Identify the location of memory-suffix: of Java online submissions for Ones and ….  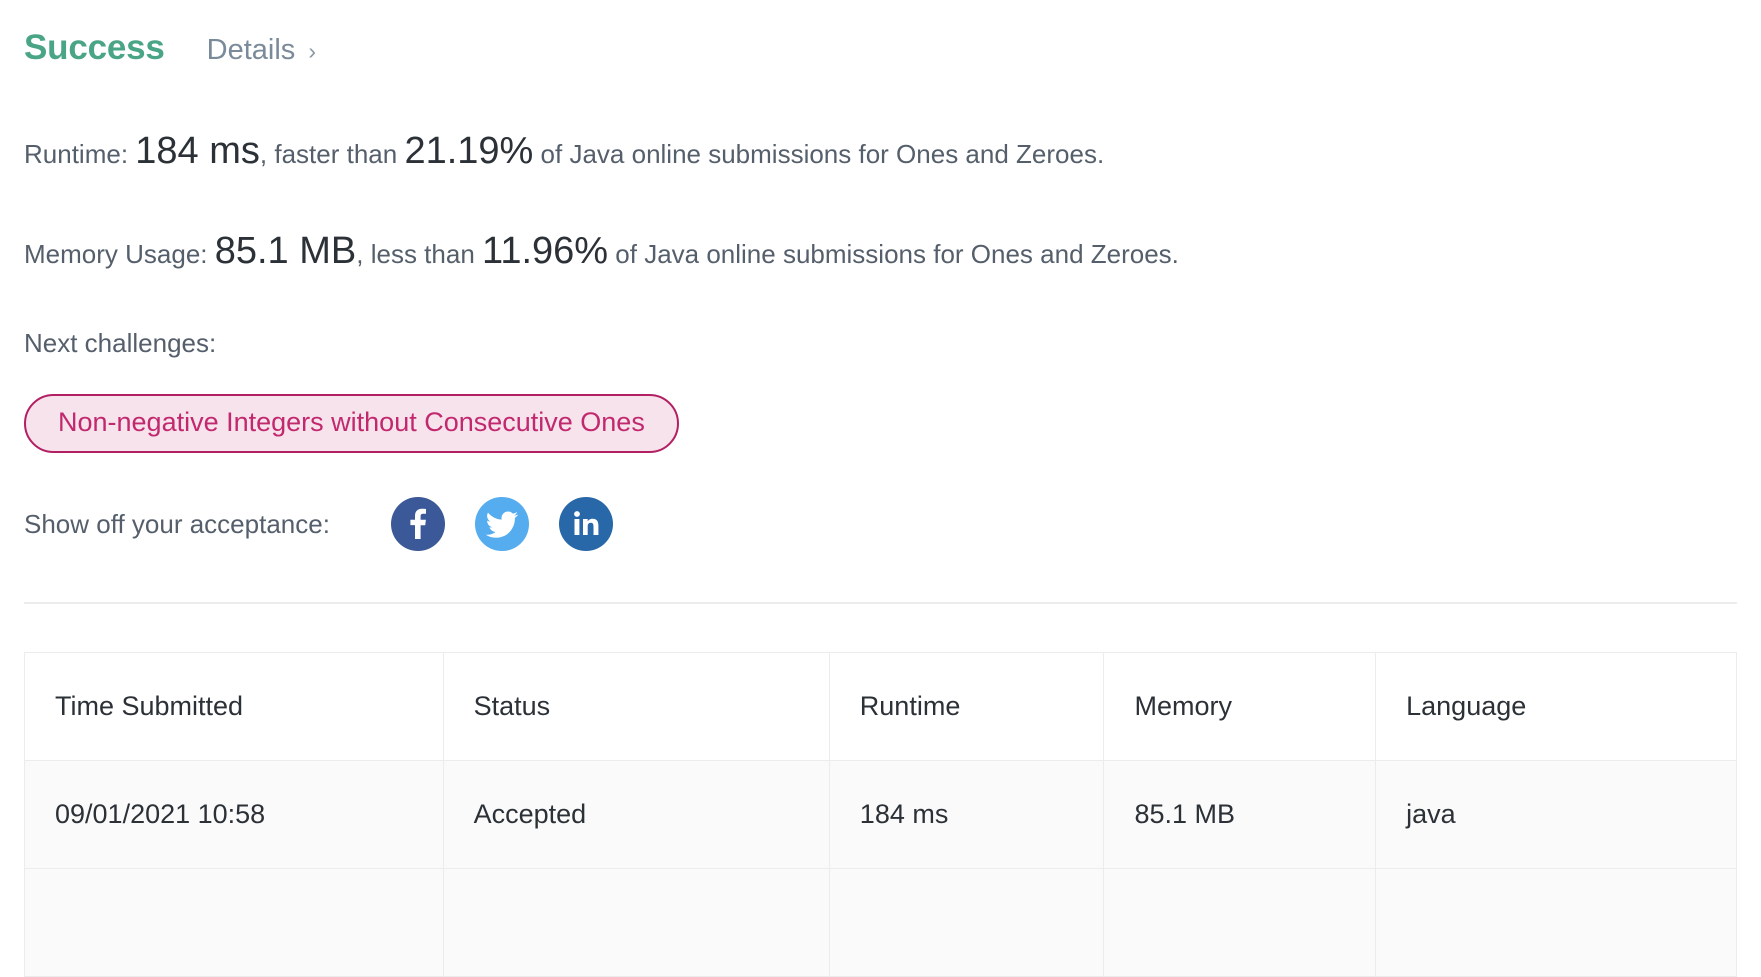
(893, 254).